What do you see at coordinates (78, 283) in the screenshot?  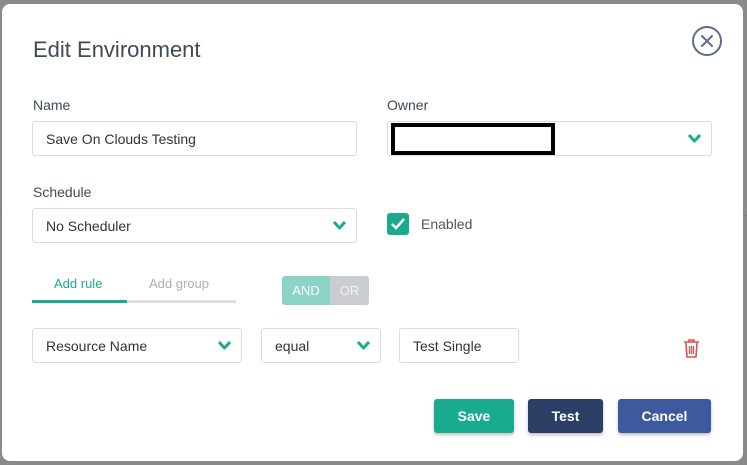 I see `tab-add-rule: Add rule` at bounding box center [78, 283].